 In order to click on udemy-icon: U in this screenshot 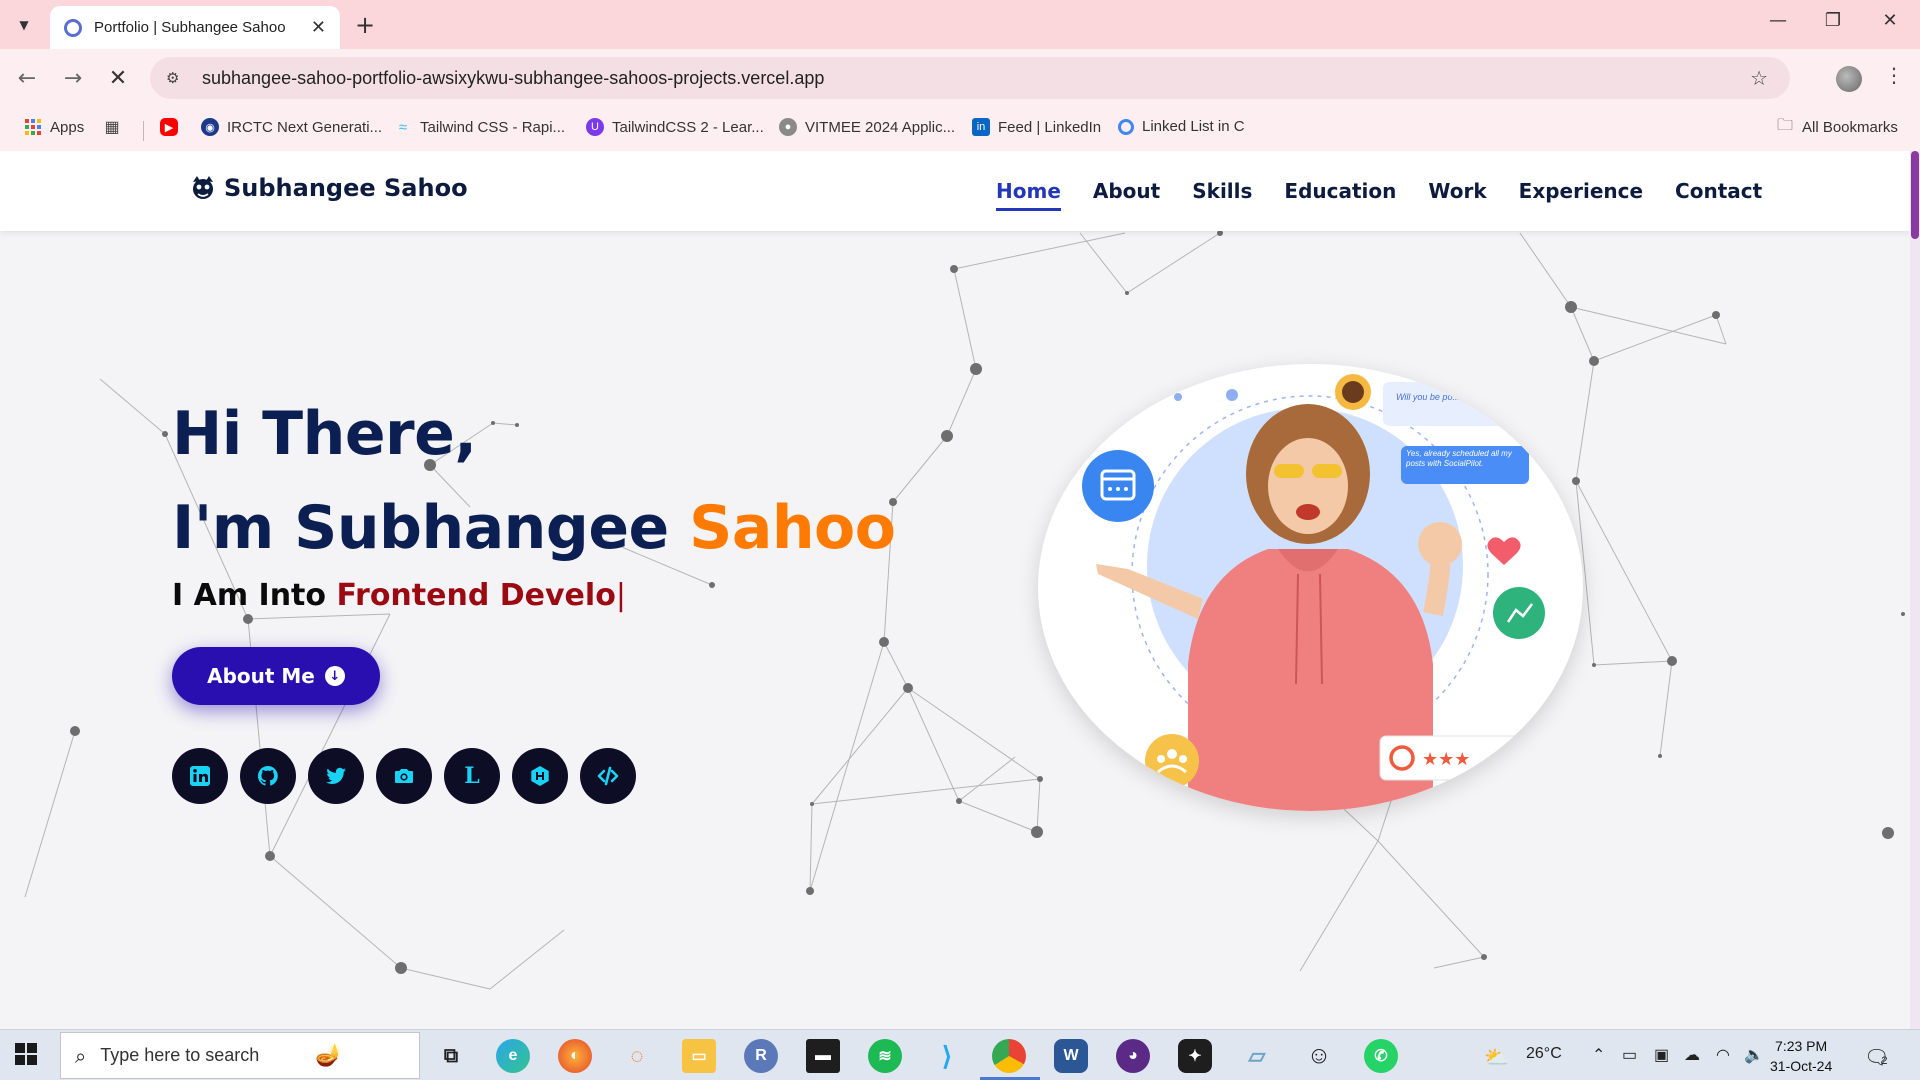, I will do `click(595, 127)`.